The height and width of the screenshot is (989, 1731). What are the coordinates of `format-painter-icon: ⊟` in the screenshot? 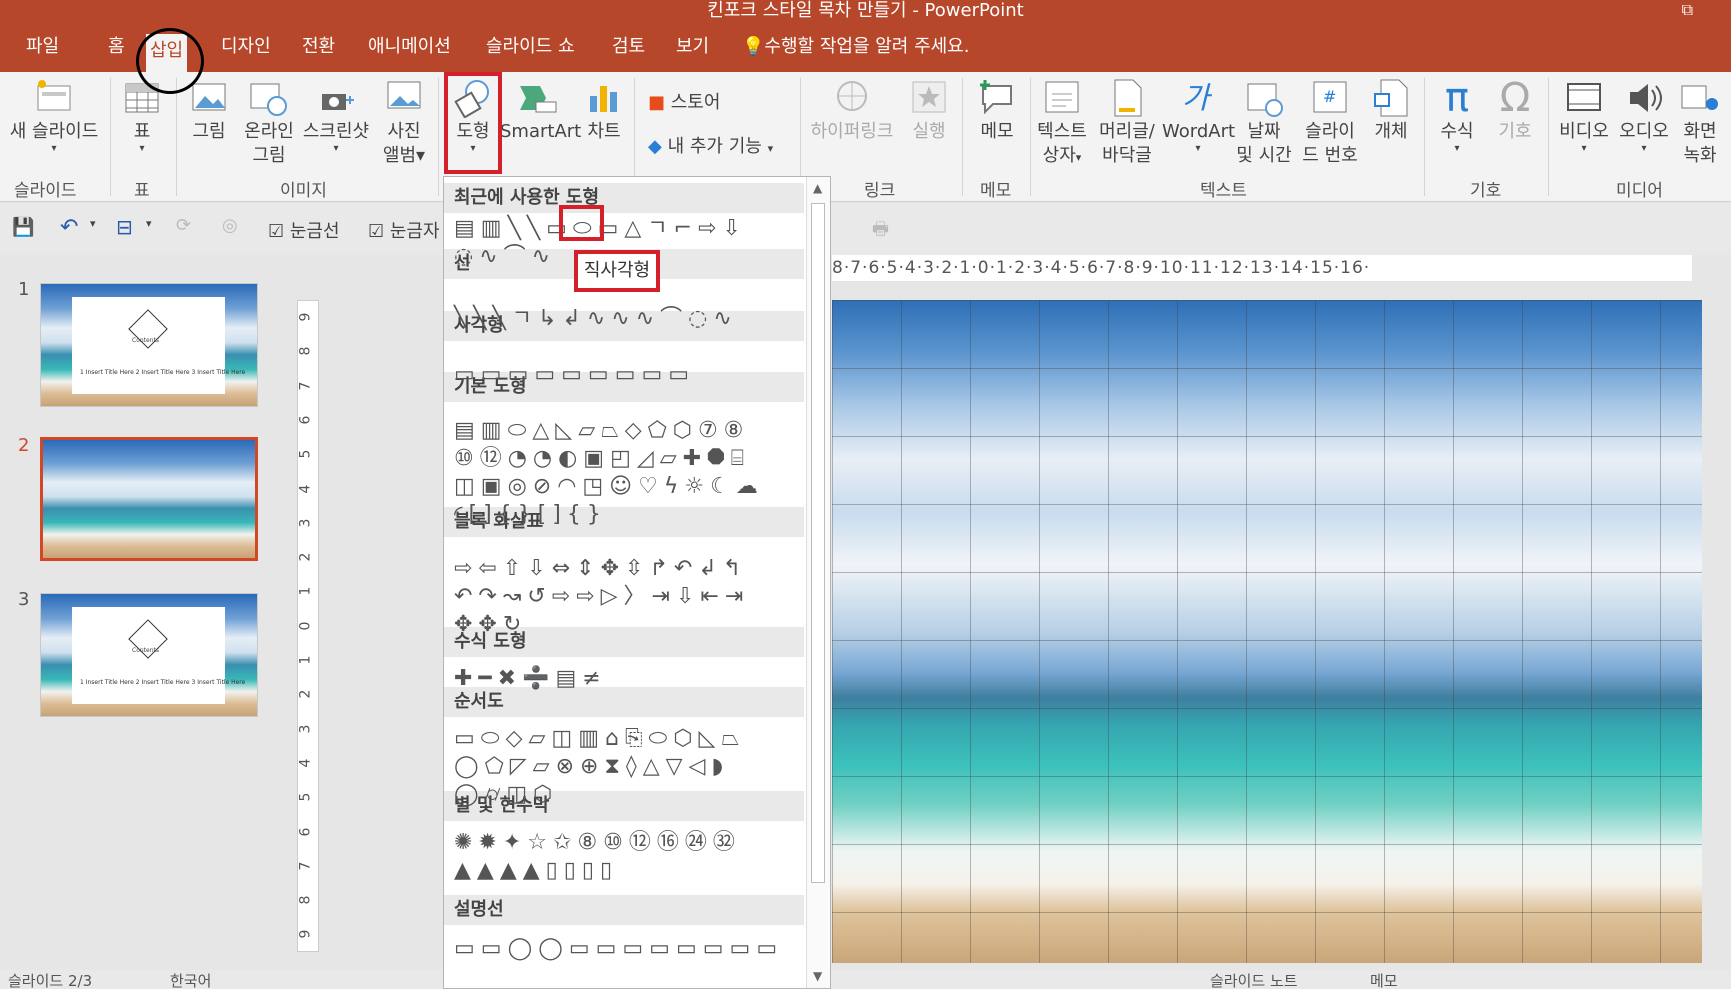 It's located at (124, 227).